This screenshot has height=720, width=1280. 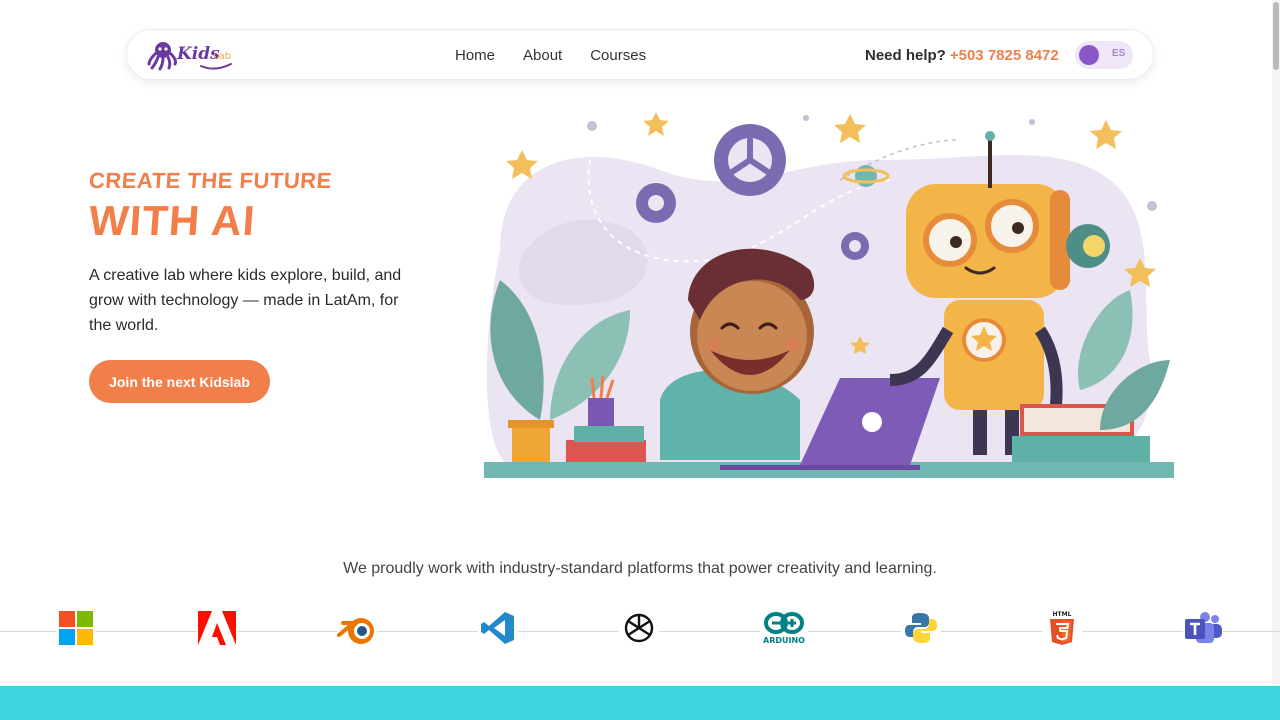 I want to click on language-toggle: ES, so click(x=1104, y=55).